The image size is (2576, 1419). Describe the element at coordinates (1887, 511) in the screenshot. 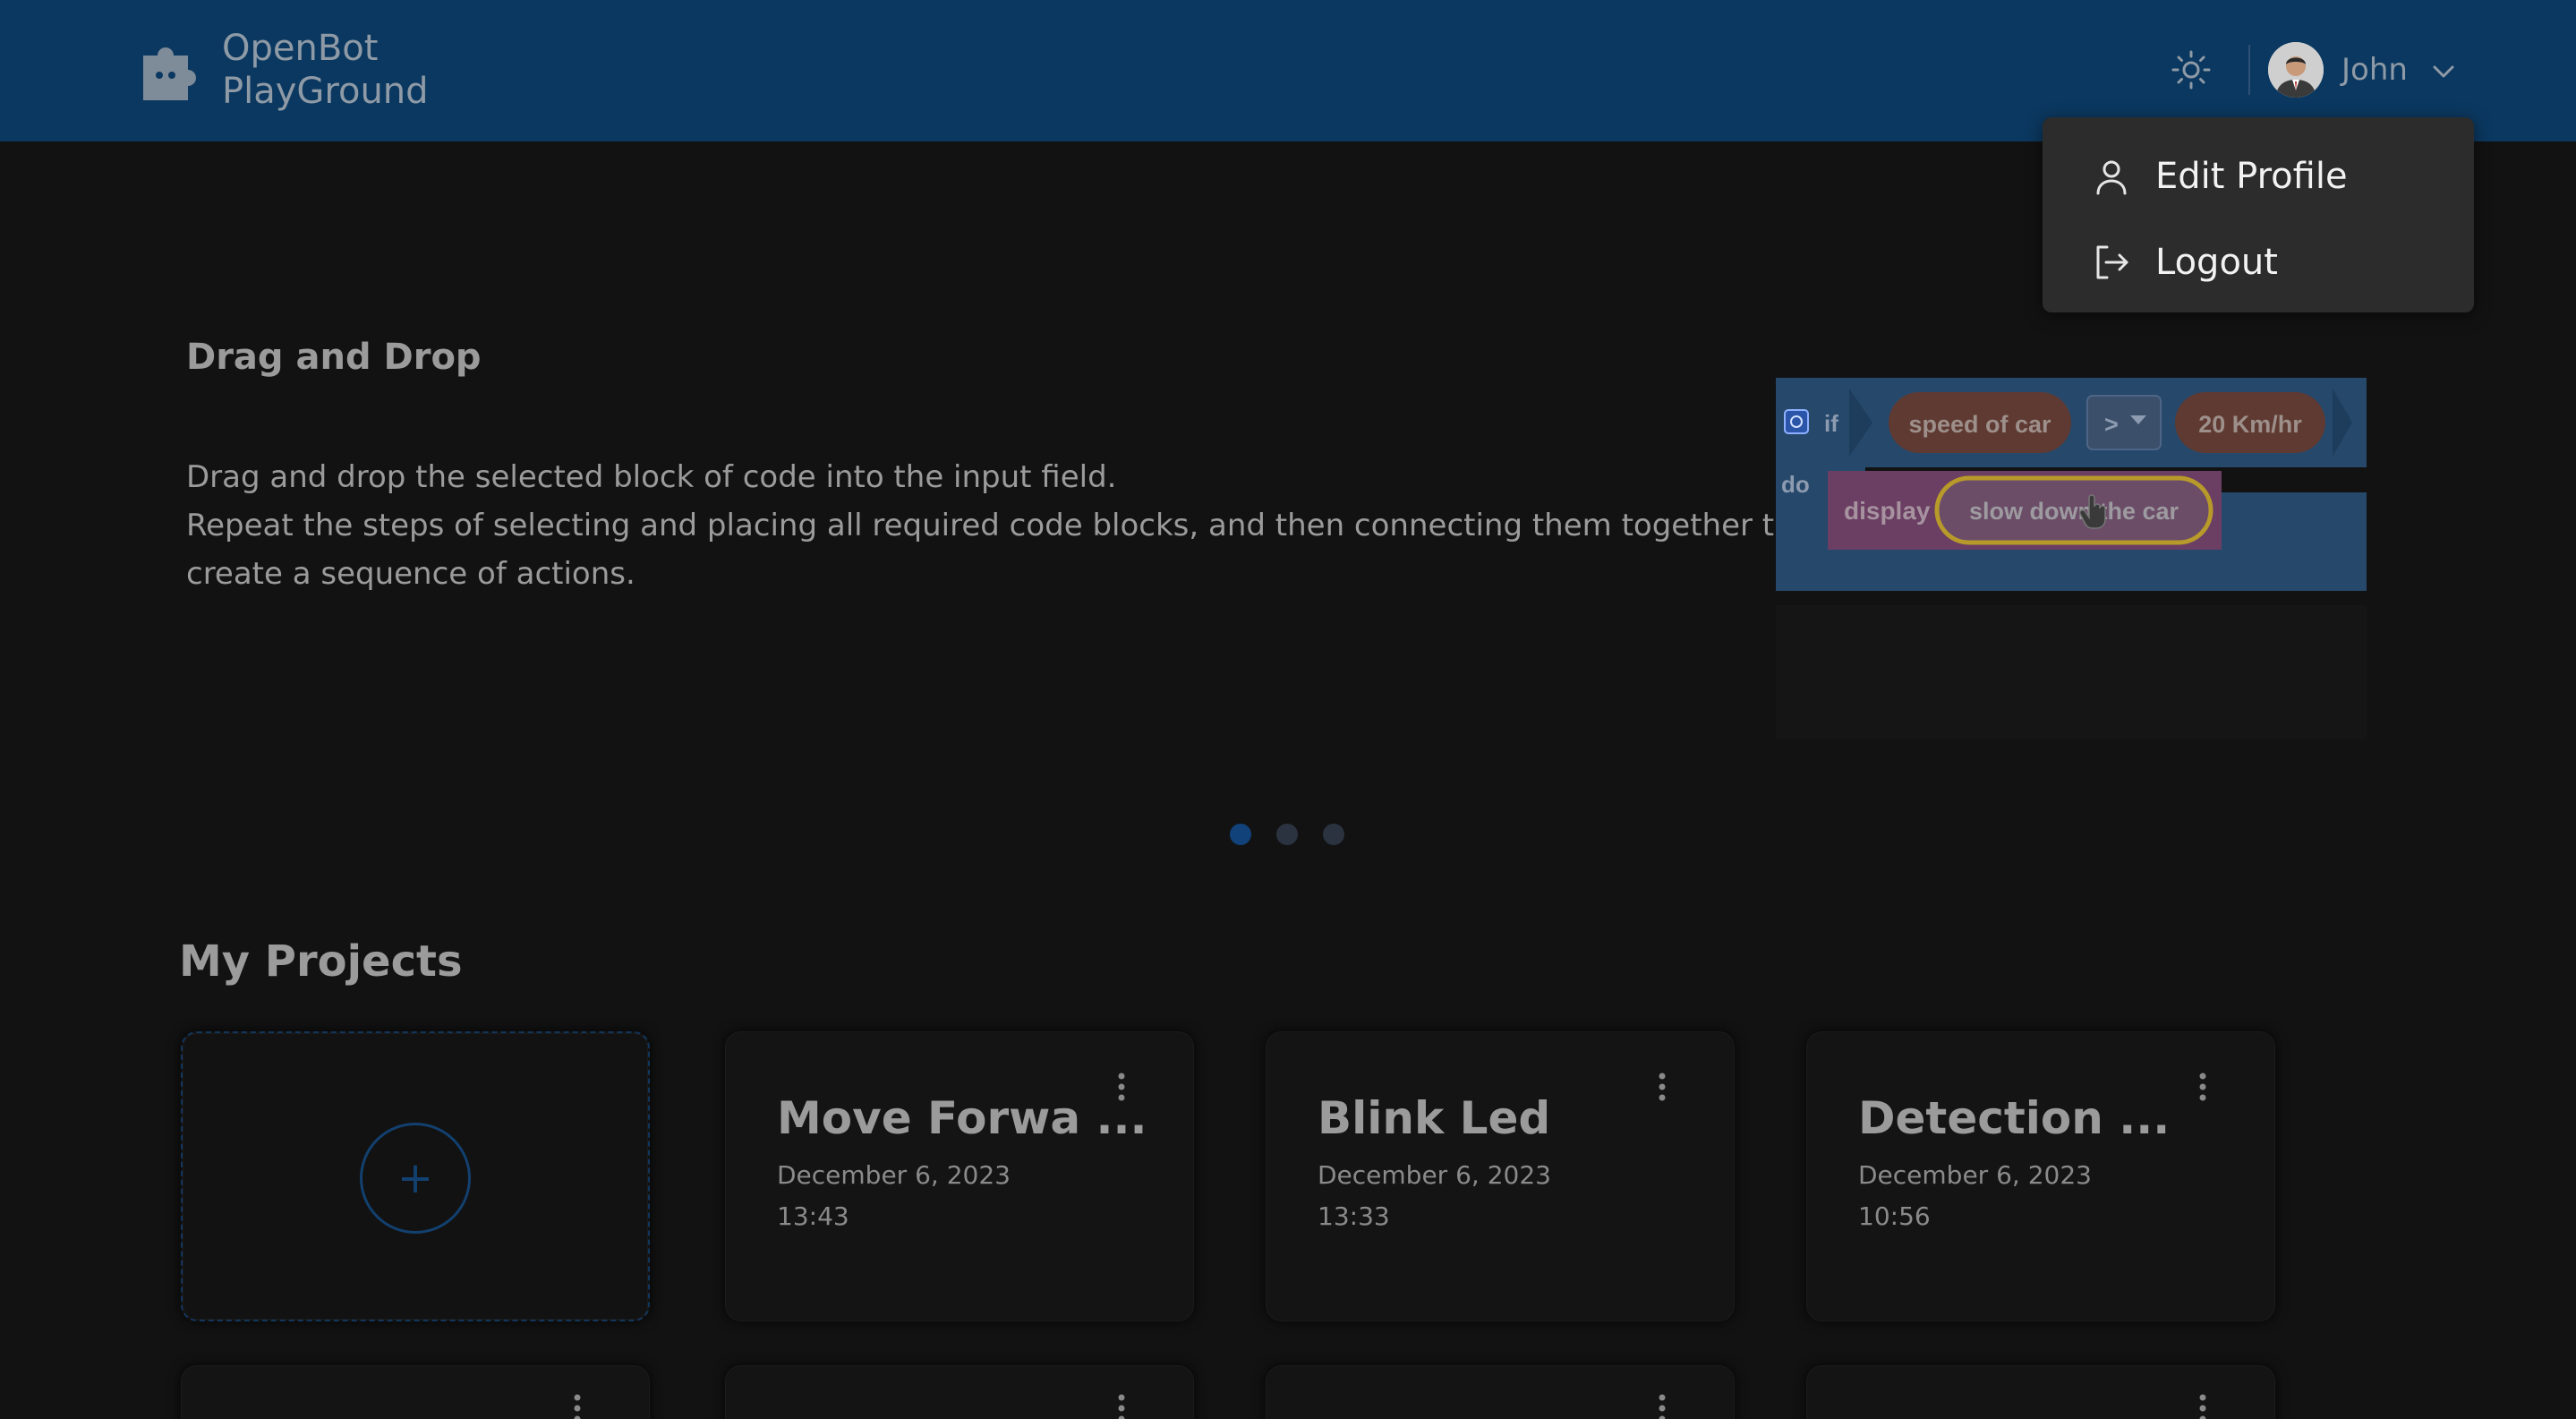

I see `display-label: display` at that location.